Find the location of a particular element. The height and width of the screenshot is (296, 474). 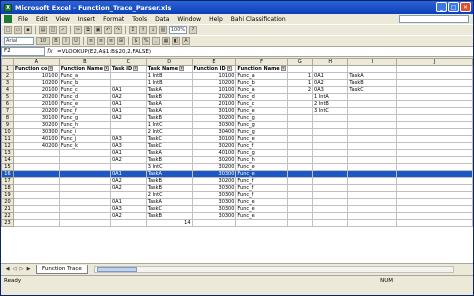

cell: Func_k is located at coordinates (85, 146).